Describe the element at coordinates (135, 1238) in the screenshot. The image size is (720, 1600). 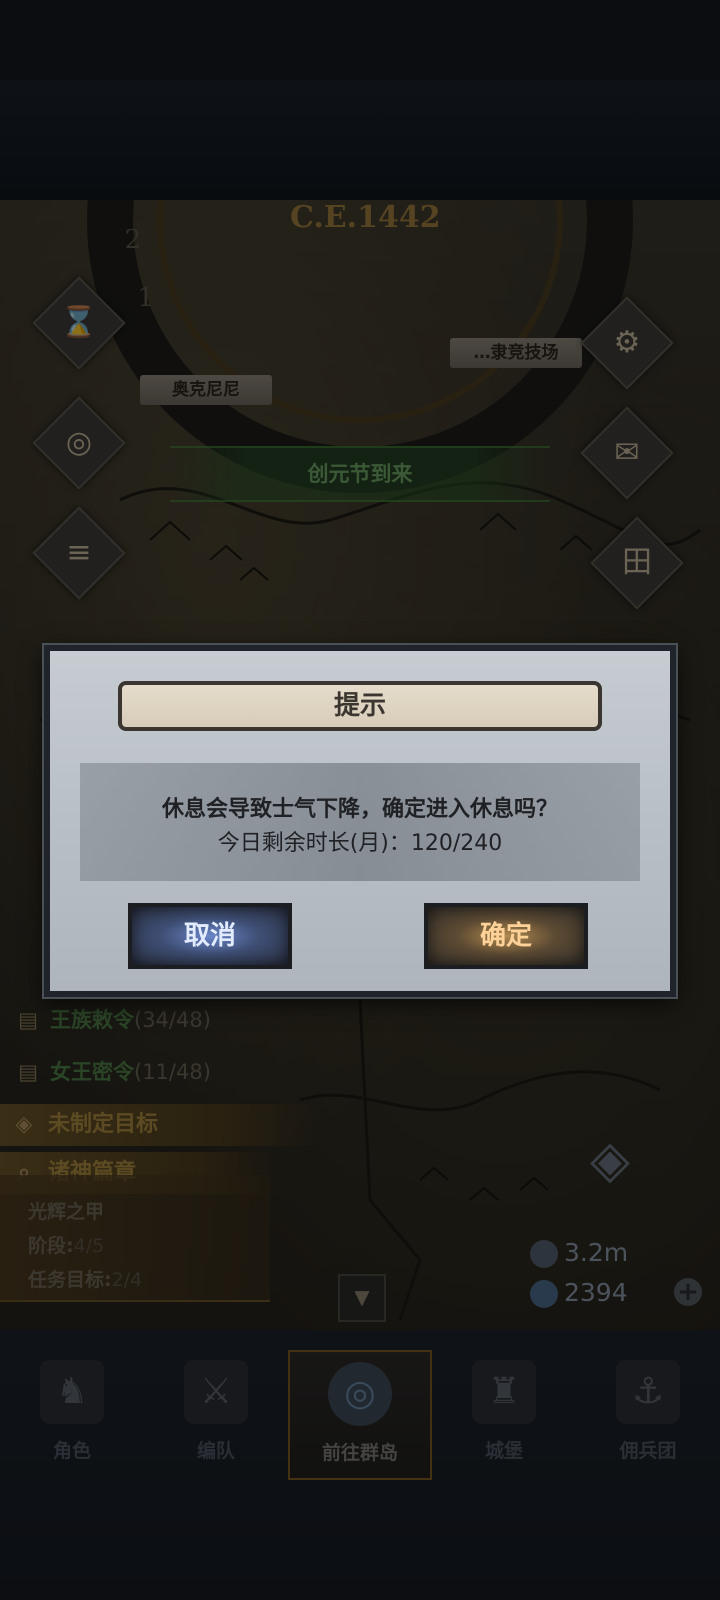
I see `chapter-panel: 光辉之甲 阶段:4/5 任务目标:2/4` at that location.